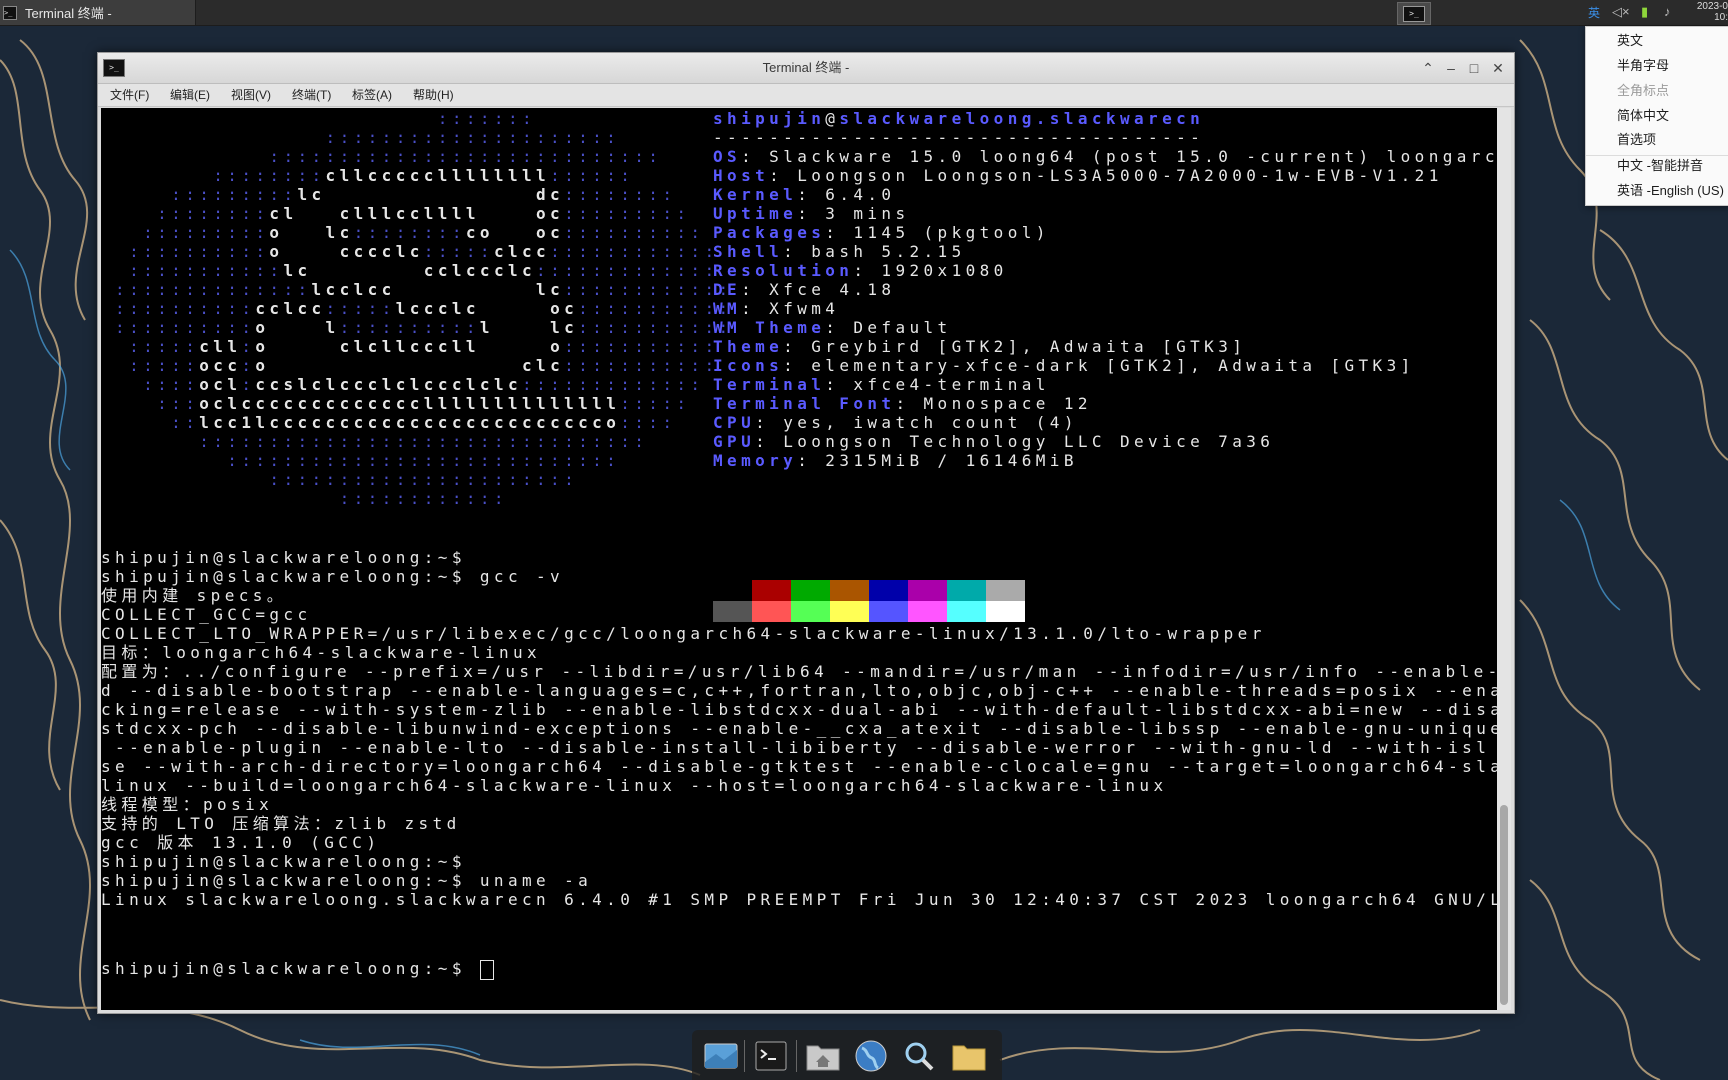  Describe the element at coordinates (251, 95) in the screenshot. I see `menu-view: 视图(V)` at that location.